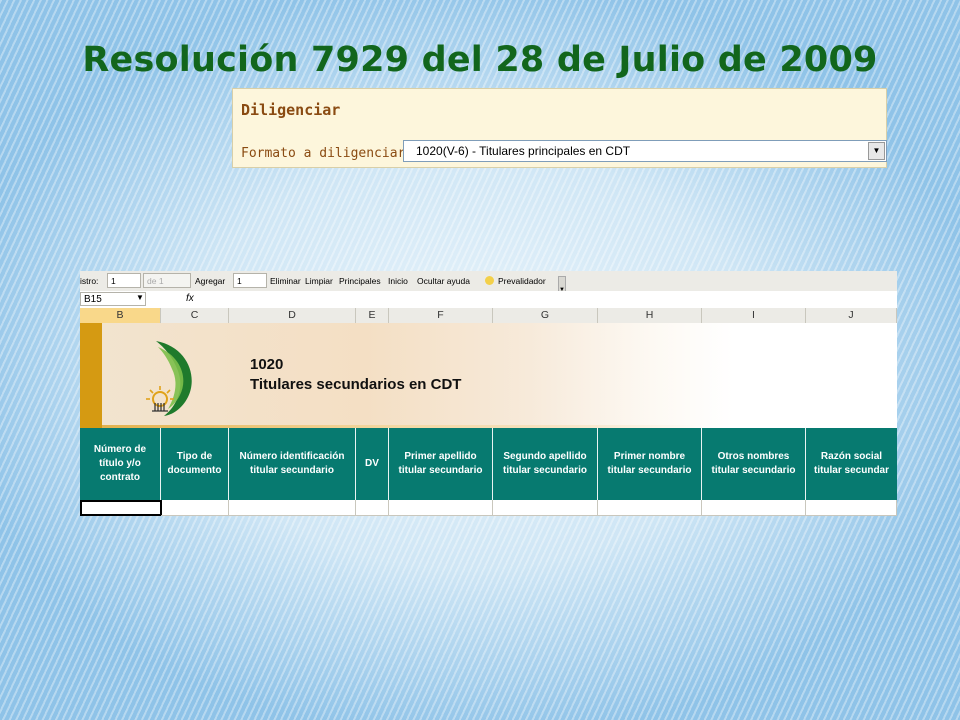 The image size is (960, 720). What do you see at coordinates (545, 464) in the screenshot?
I see `table-header-cell: Segundo apellido titular secundario` at bounding box center [545, 464].